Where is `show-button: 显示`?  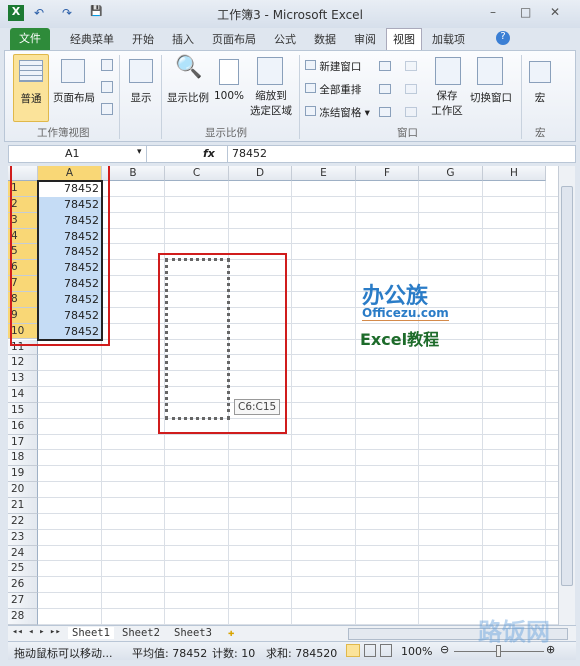 show-button: 显示 is located at coordinates (141, 97).